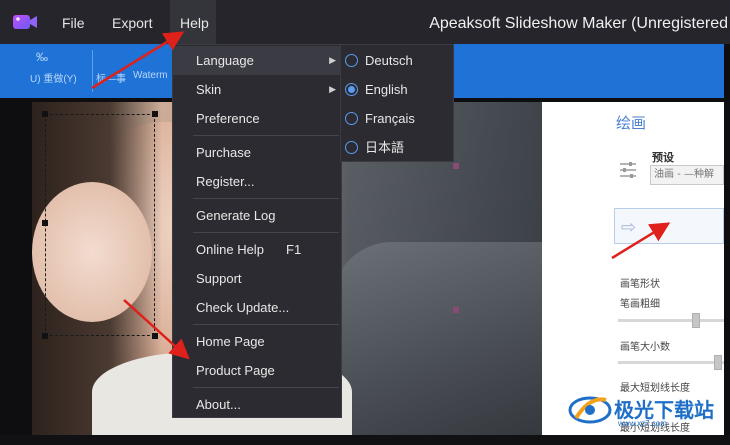  Describe the element at coordinates (389, 60) in the screenshot. I see `language-label: Deutsch` at that location.